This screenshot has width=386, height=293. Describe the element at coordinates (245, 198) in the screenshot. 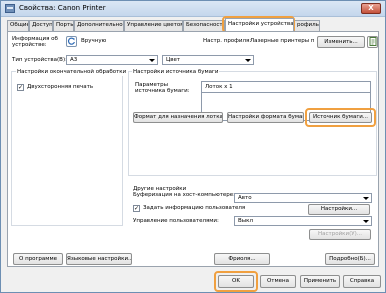

I see `spooling-value: Авто` at that location.